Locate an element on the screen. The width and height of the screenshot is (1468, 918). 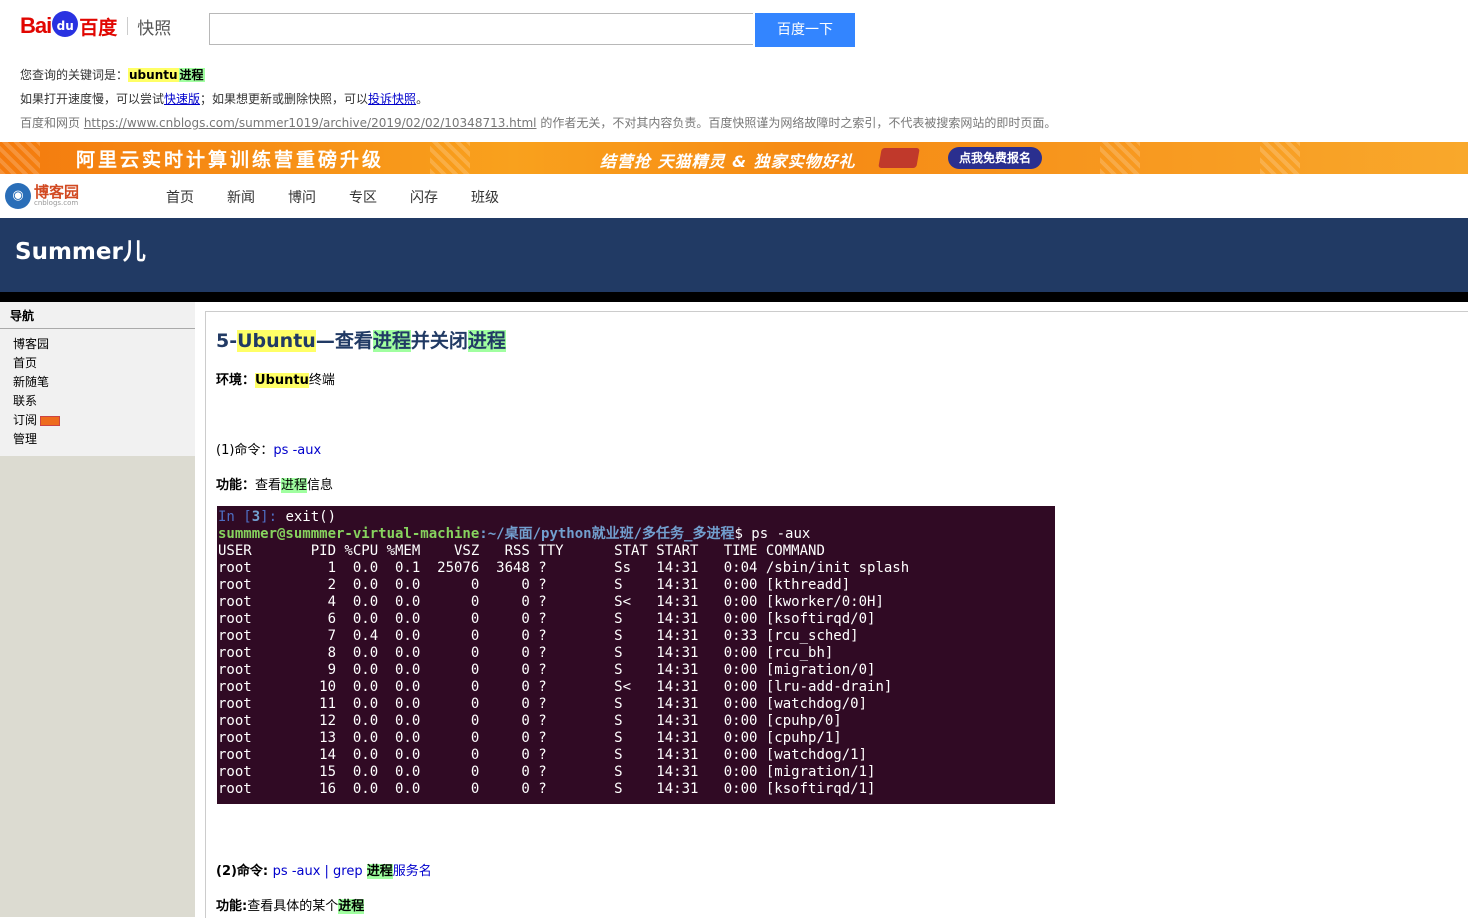
func1-kw: 进程 is located at coordinates (294, 485).